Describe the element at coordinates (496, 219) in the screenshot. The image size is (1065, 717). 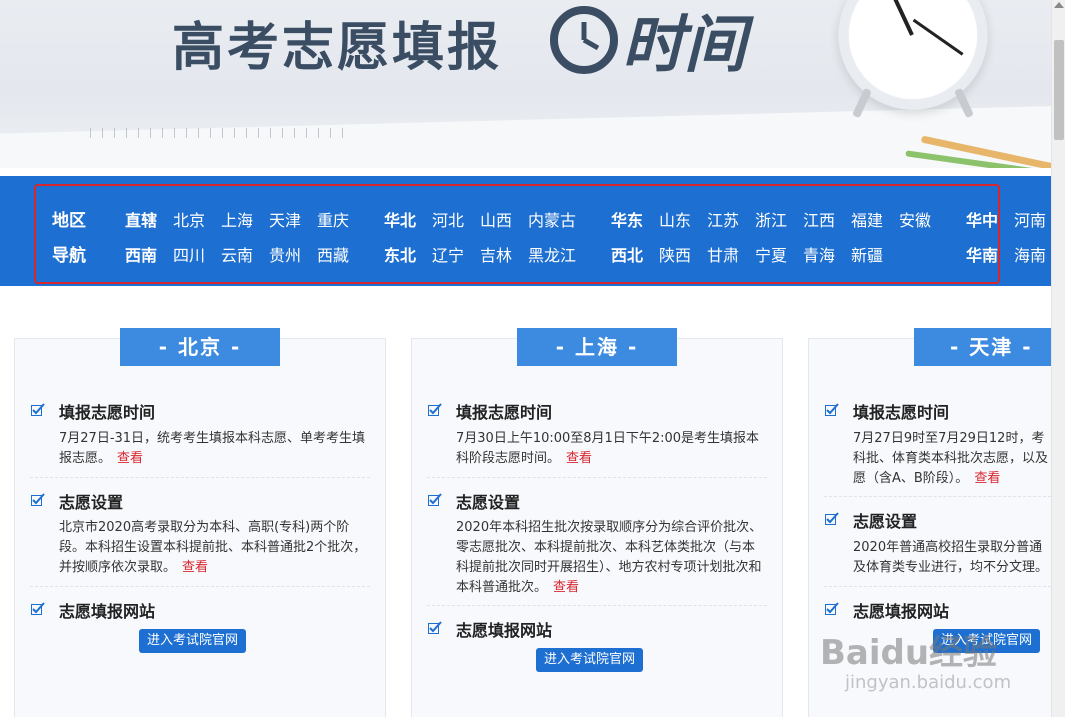
I see `nav-link-shanxi: 山西` at that location.